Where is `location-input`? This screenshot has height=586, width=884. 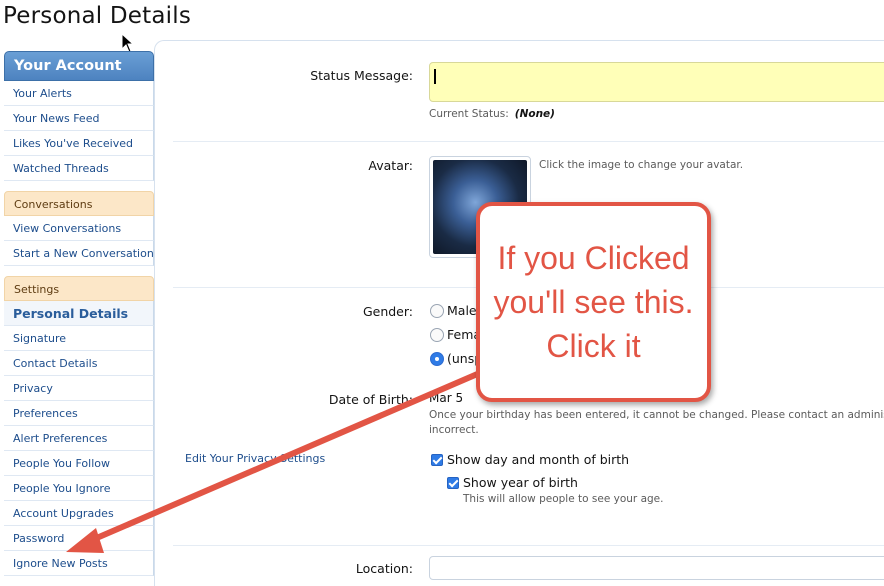
location-input is located at coordinates (656, 568).